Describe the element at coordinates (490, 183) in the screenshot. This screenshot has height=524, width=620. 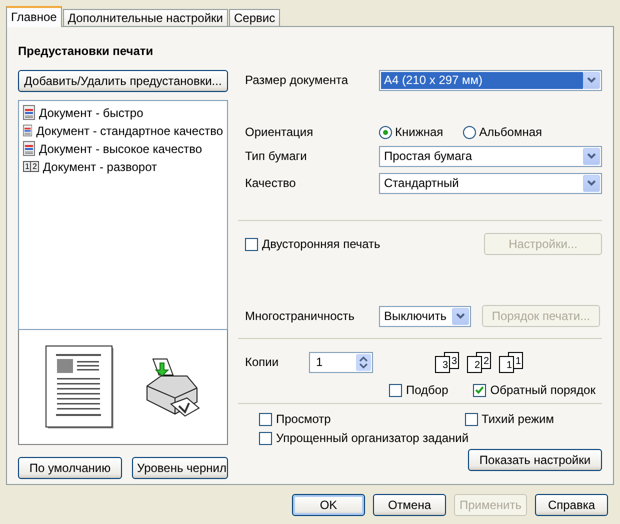
I see `dropdown: Стандартный` at that location.